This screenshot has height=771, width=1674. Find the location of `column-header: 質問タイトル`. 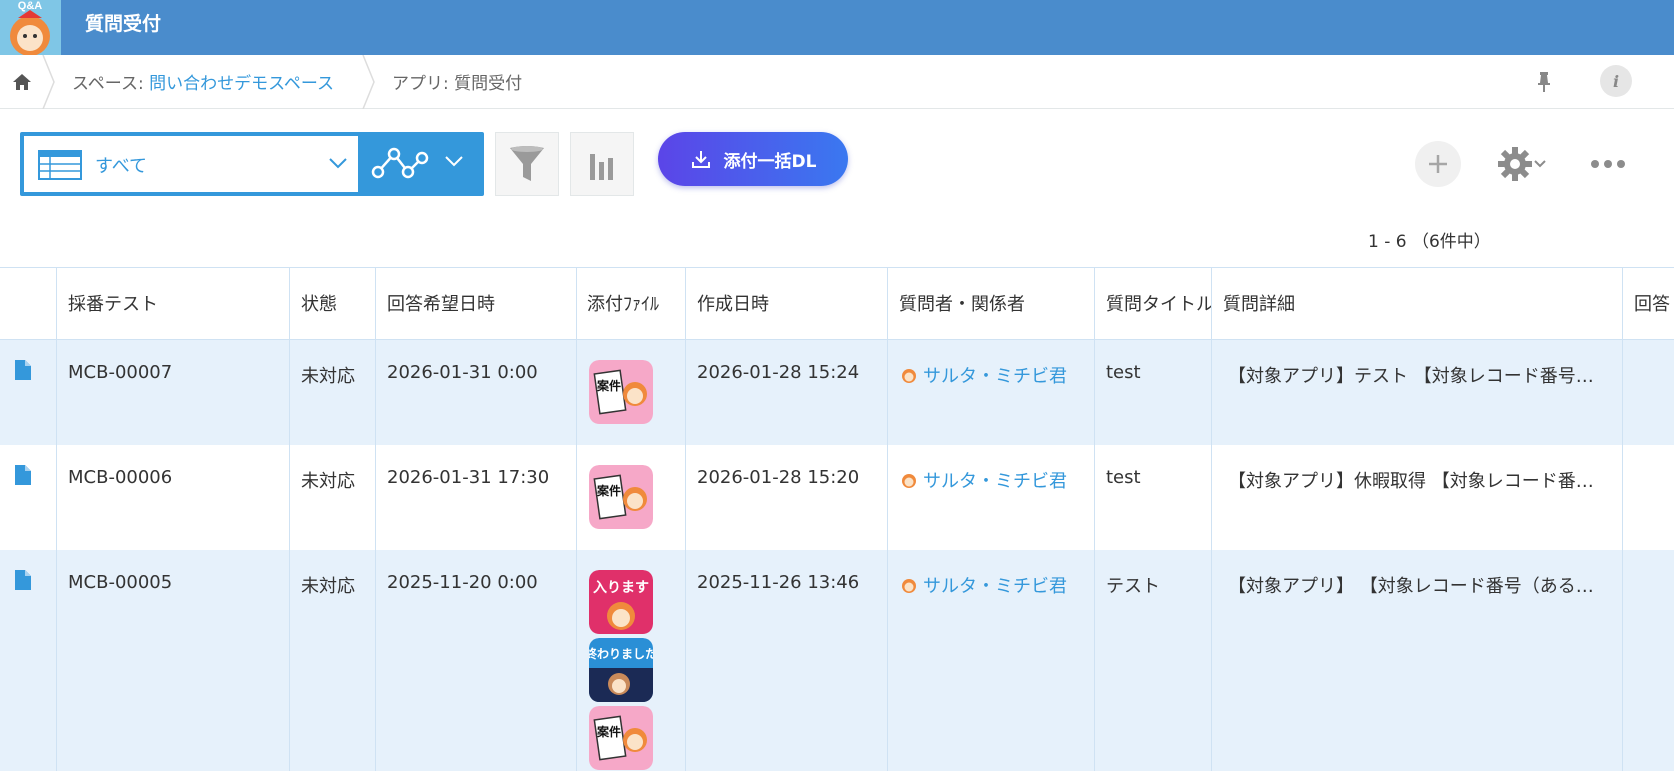

column-header: 質問タイトル is located at coordinates (1152, 303).